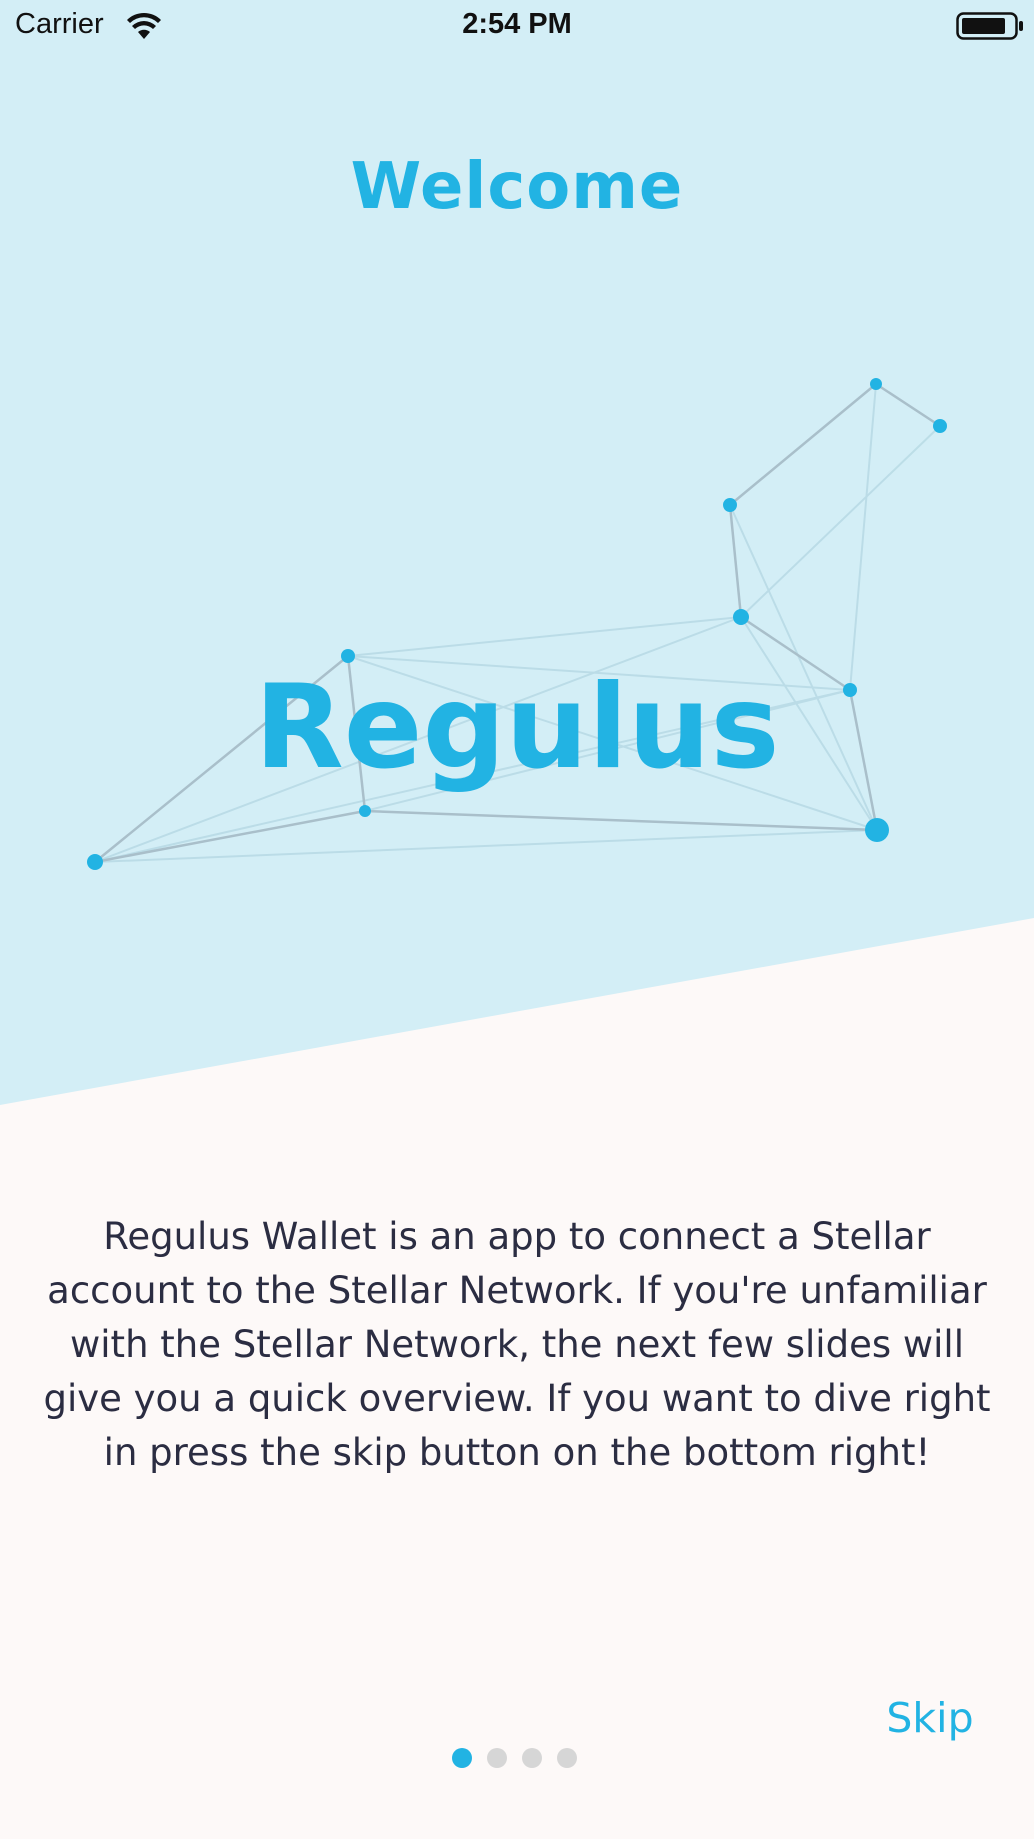 The image size is (1034, 1839). What do you see at coordinates (930, 1718) in the screenshot?
I see `skip-button: Skip` at bounding box center [930, 1718].